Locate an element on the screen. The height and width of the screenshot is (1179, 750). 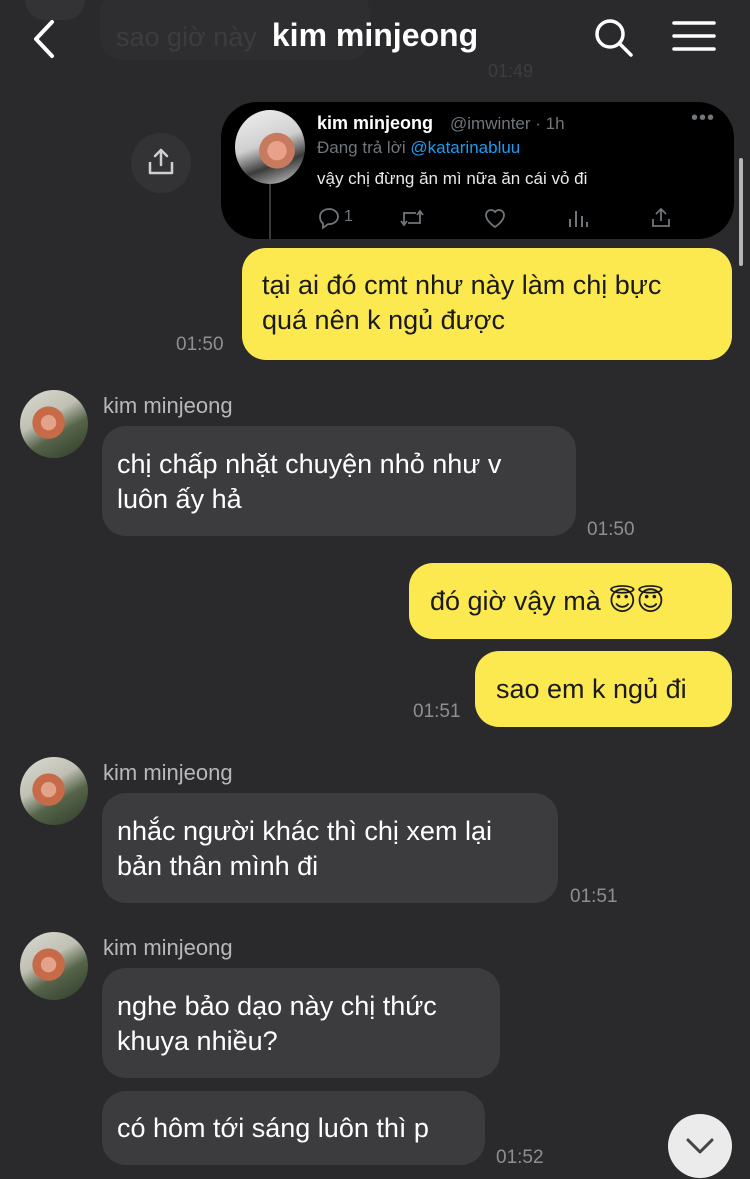
message-bubble-sent: đó giờ vậy mà 😇😇 is located at coordinates (570, 601).